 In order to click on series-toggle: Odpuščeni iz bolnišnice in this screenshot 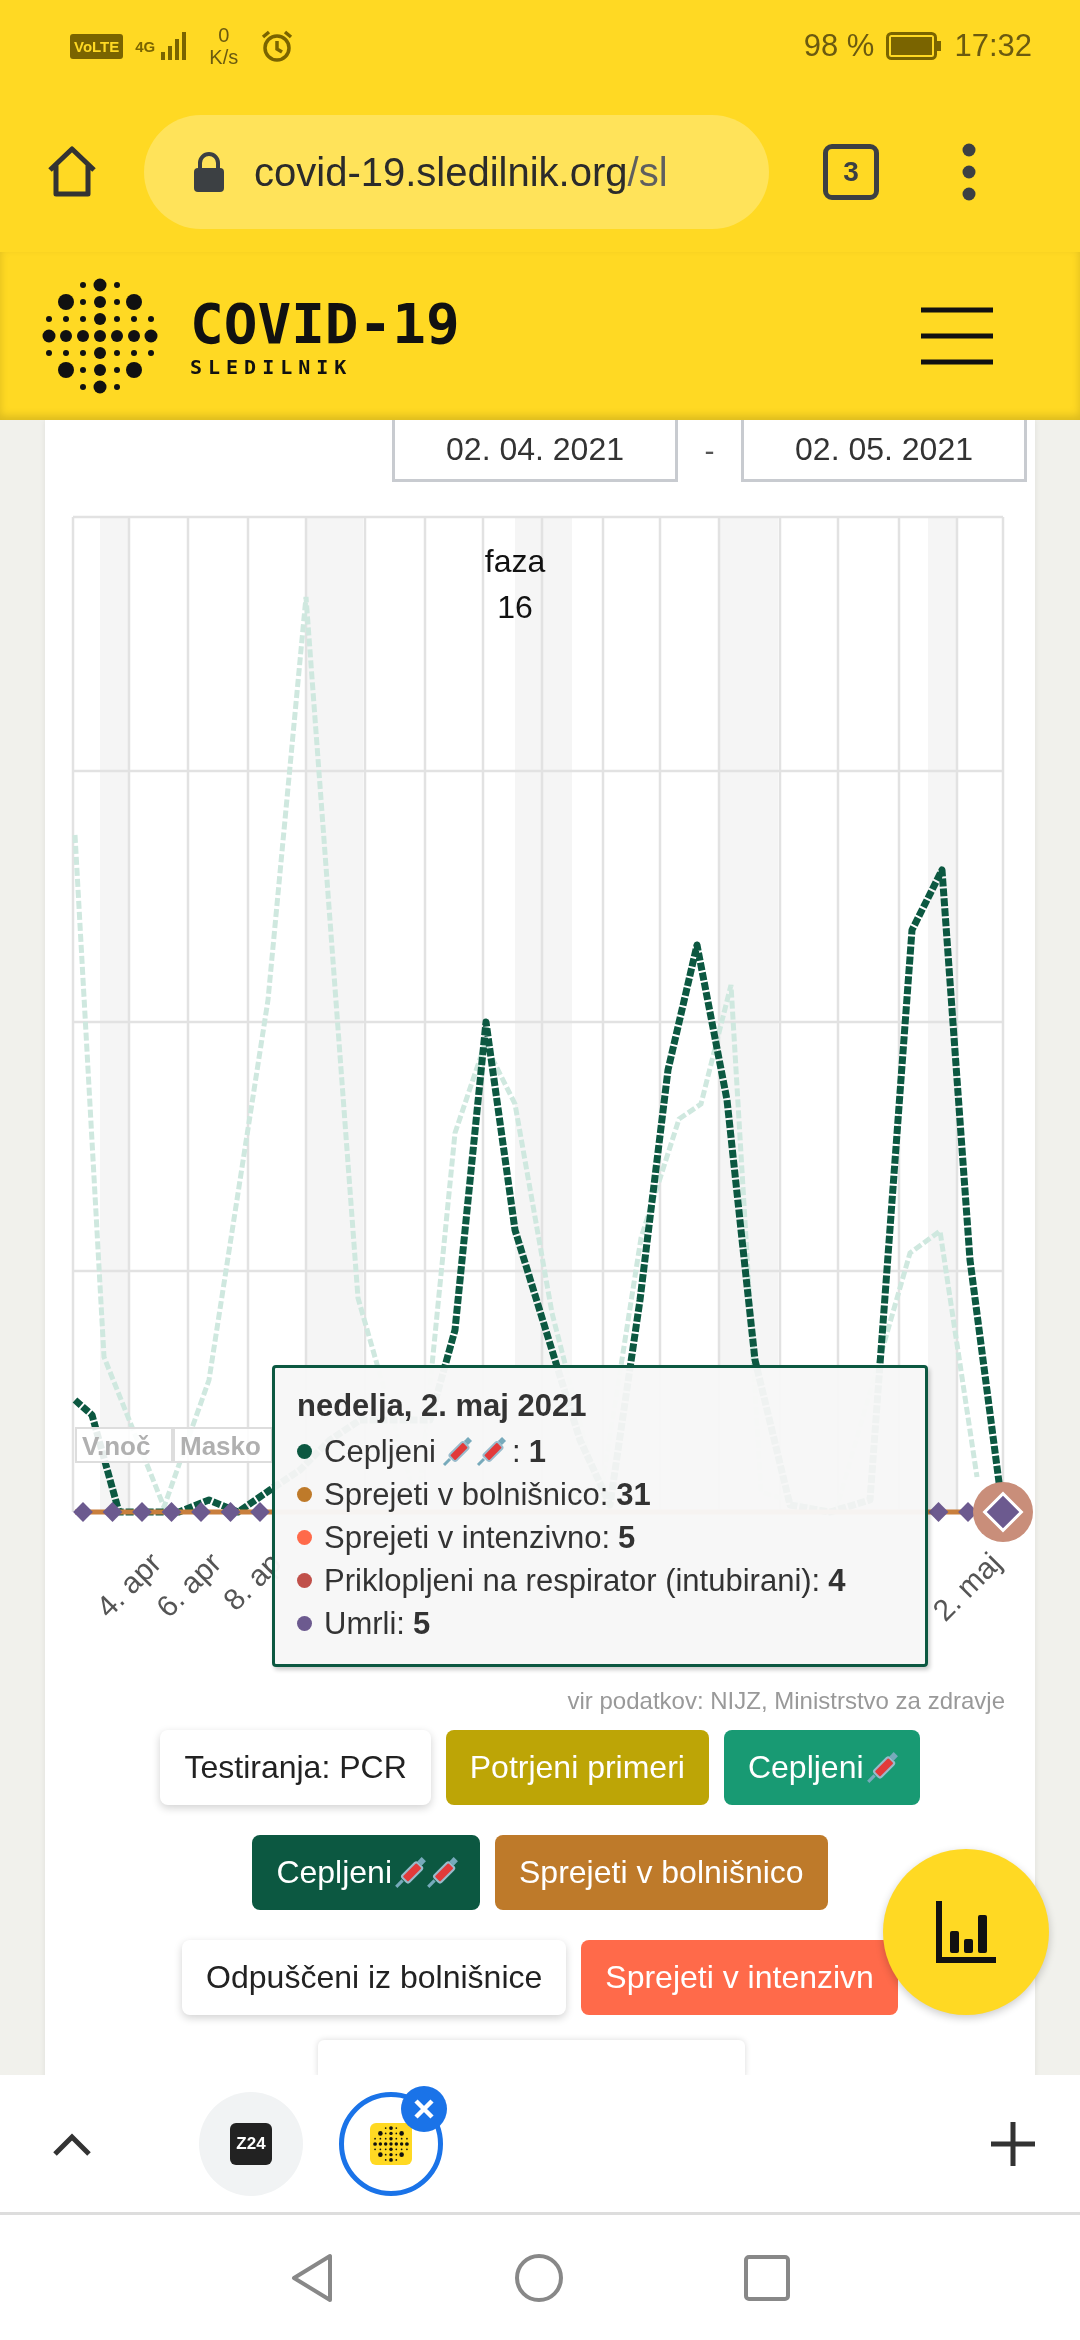, I will do `click(374, 1977)`.